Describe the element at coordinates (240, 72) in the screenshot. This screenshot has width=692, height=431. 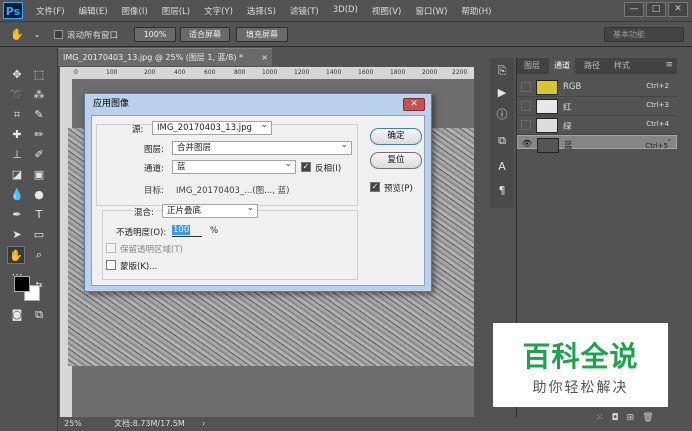
I see `ruler-tick: 800` at that location.